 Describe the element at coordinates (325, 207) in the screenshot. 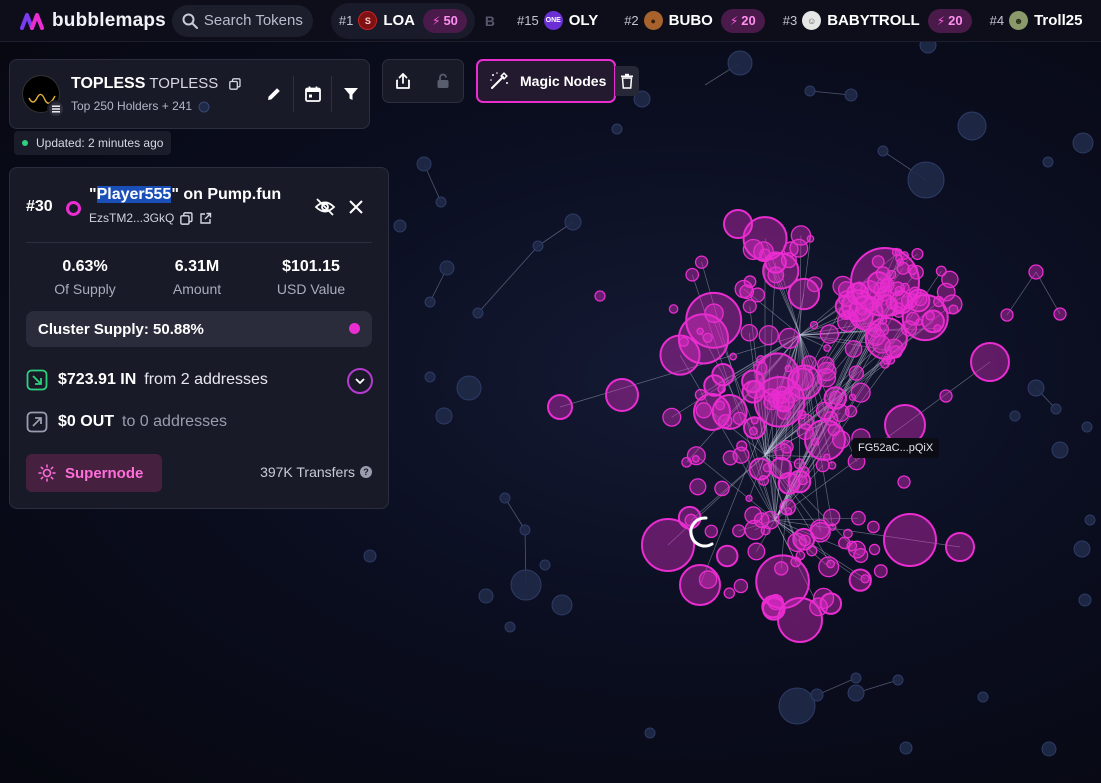

I see `hide-eye-icon` at that location.